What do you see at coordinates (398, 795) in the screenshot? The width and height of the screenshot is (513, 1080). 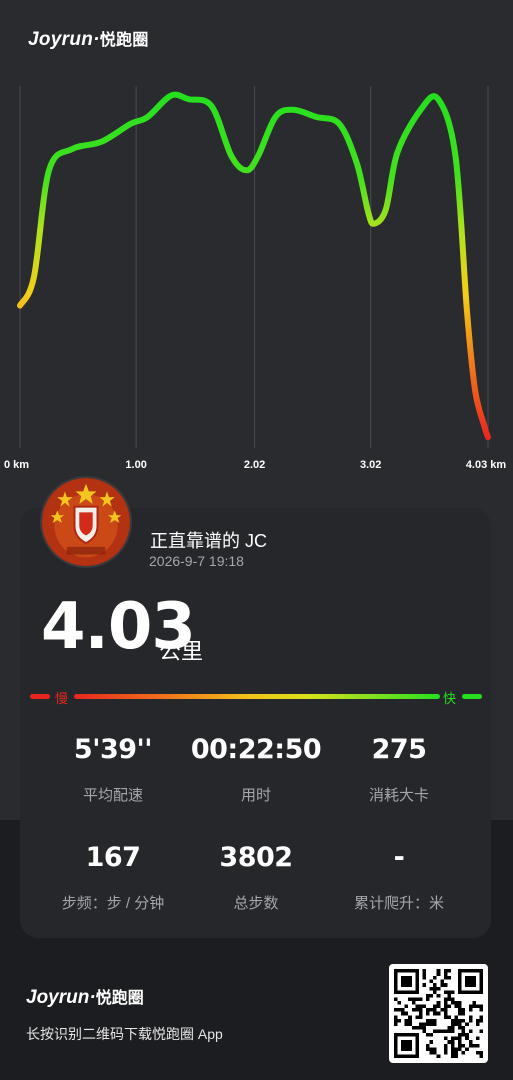 I see `stat-label: 消耗大卡` at bounding box center [398, 795].